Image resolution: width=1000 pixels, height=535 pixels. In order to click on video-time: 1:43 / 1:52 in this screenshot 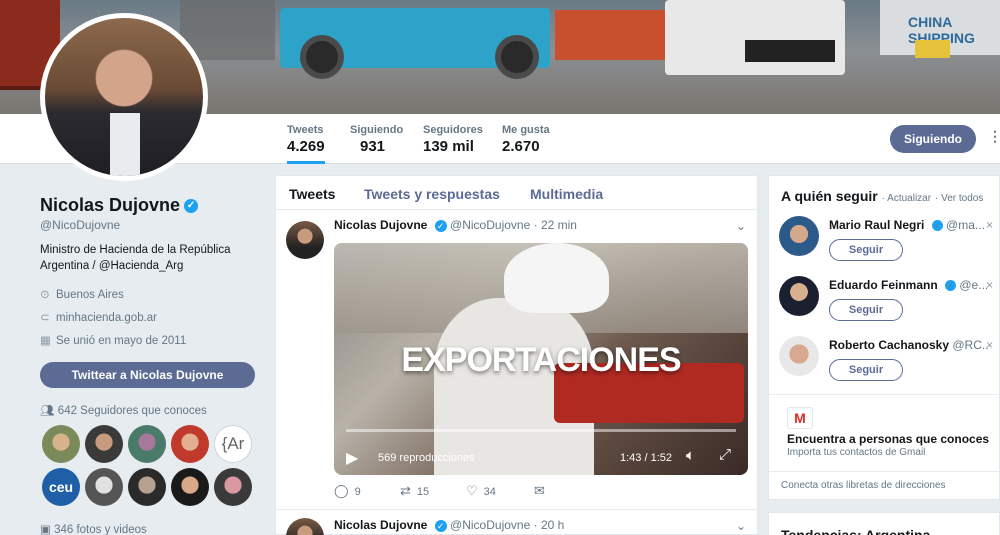, I will do `click(646, 458)`.